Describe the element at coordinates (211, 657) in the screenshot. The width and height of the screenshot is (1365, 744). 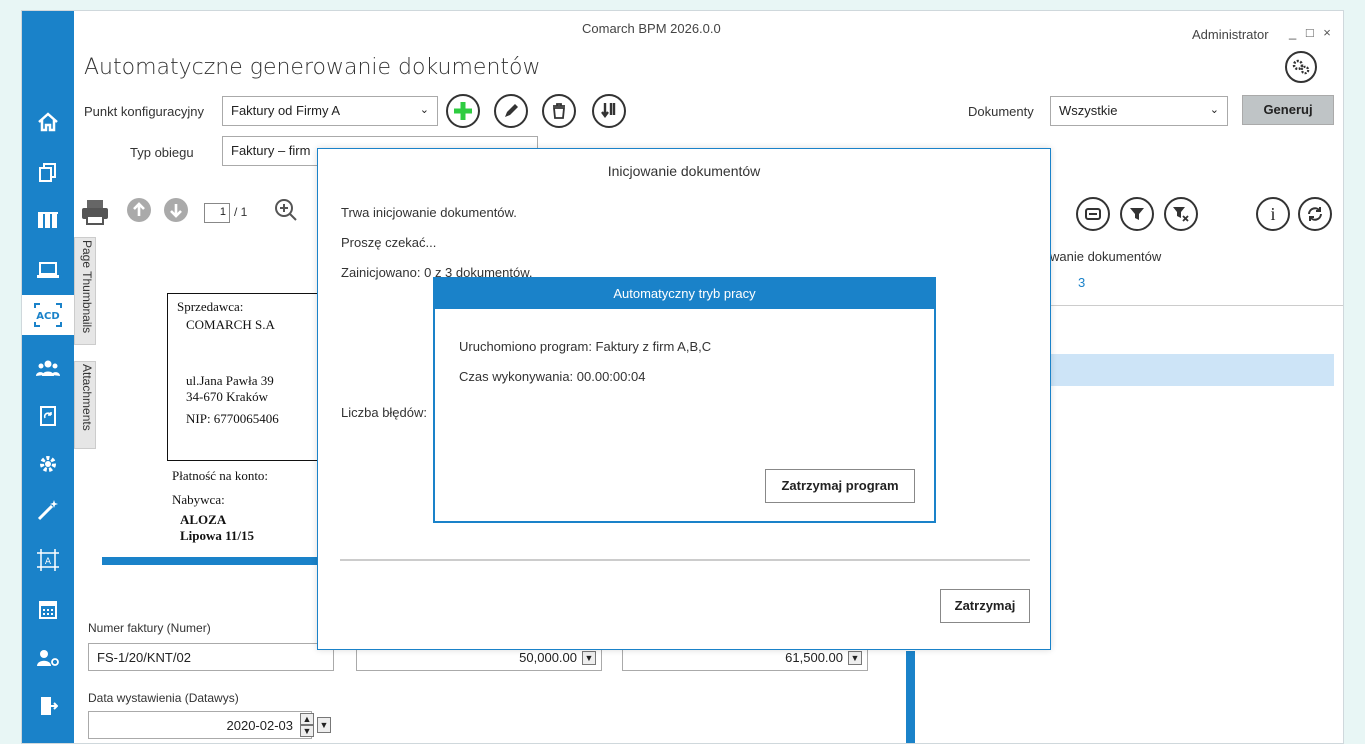
I see `invoice-number-field: FS-1/20/KNT/02` at that location.